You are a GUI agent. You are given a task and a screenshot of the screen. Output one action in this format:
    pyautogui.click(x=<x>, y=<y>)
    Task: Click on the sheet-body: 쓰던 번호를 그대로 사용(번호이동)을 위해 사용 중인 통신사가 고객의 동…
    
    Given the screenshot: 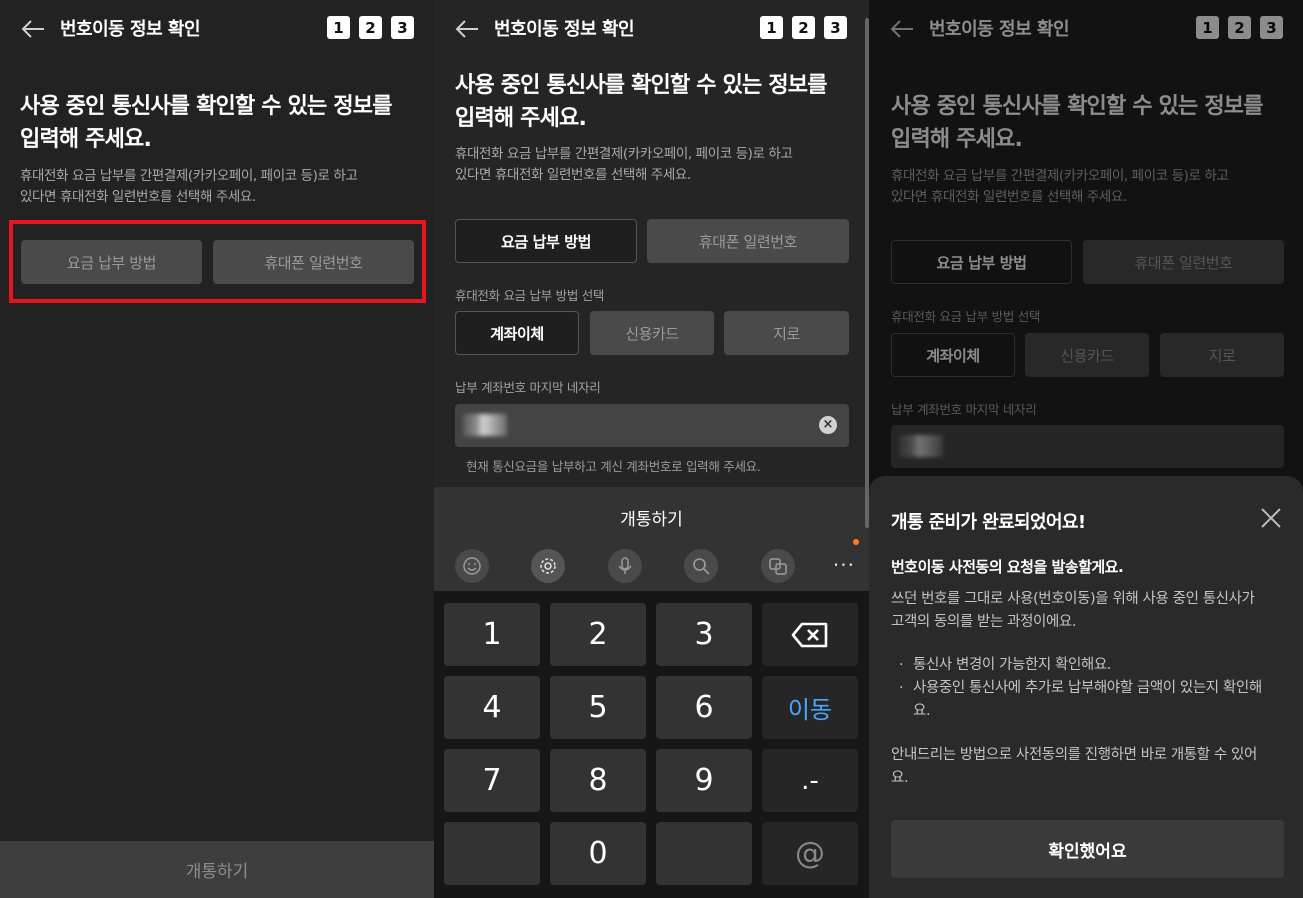 What is the action you would take?
    pyautogui.click(x=1073, y=610)
    